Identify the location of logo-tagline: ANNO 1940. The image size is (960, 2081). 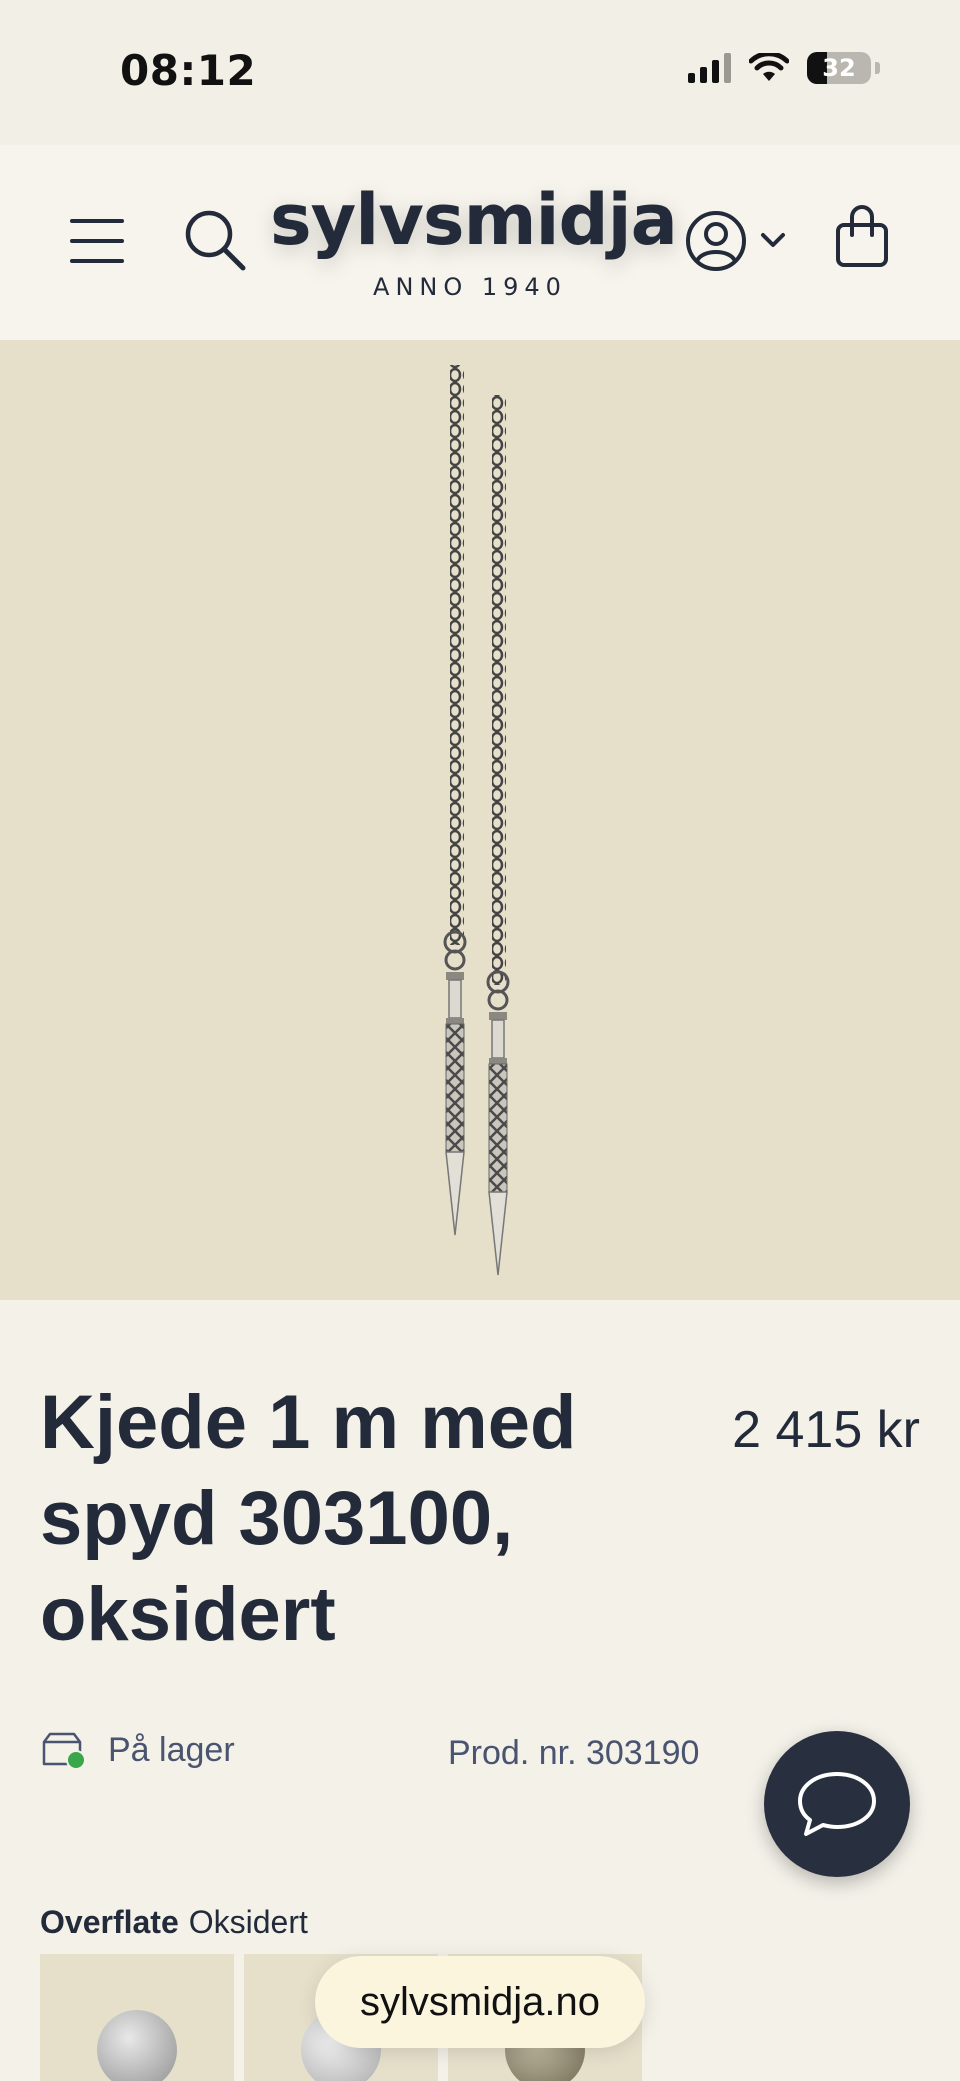
(470, 287).